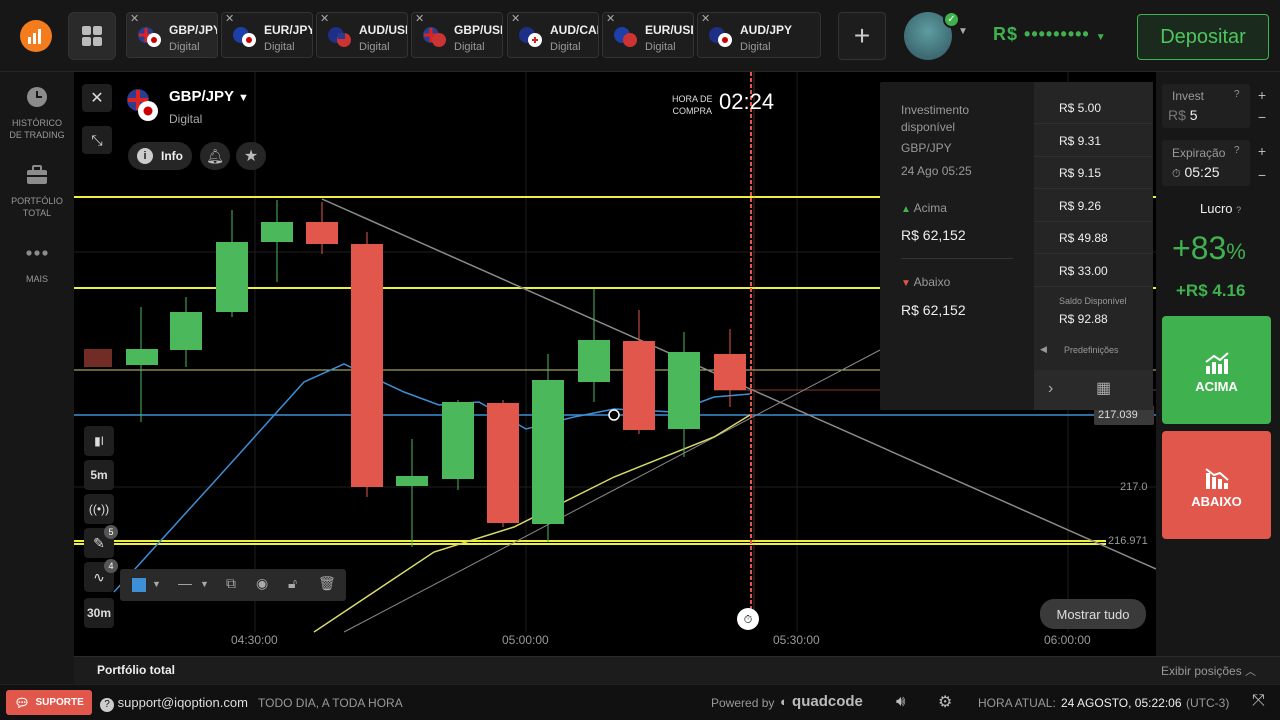  Describe the element at coordinates (1262, 95) in the screenshot. I see `increase-amount-button: +` at that location.